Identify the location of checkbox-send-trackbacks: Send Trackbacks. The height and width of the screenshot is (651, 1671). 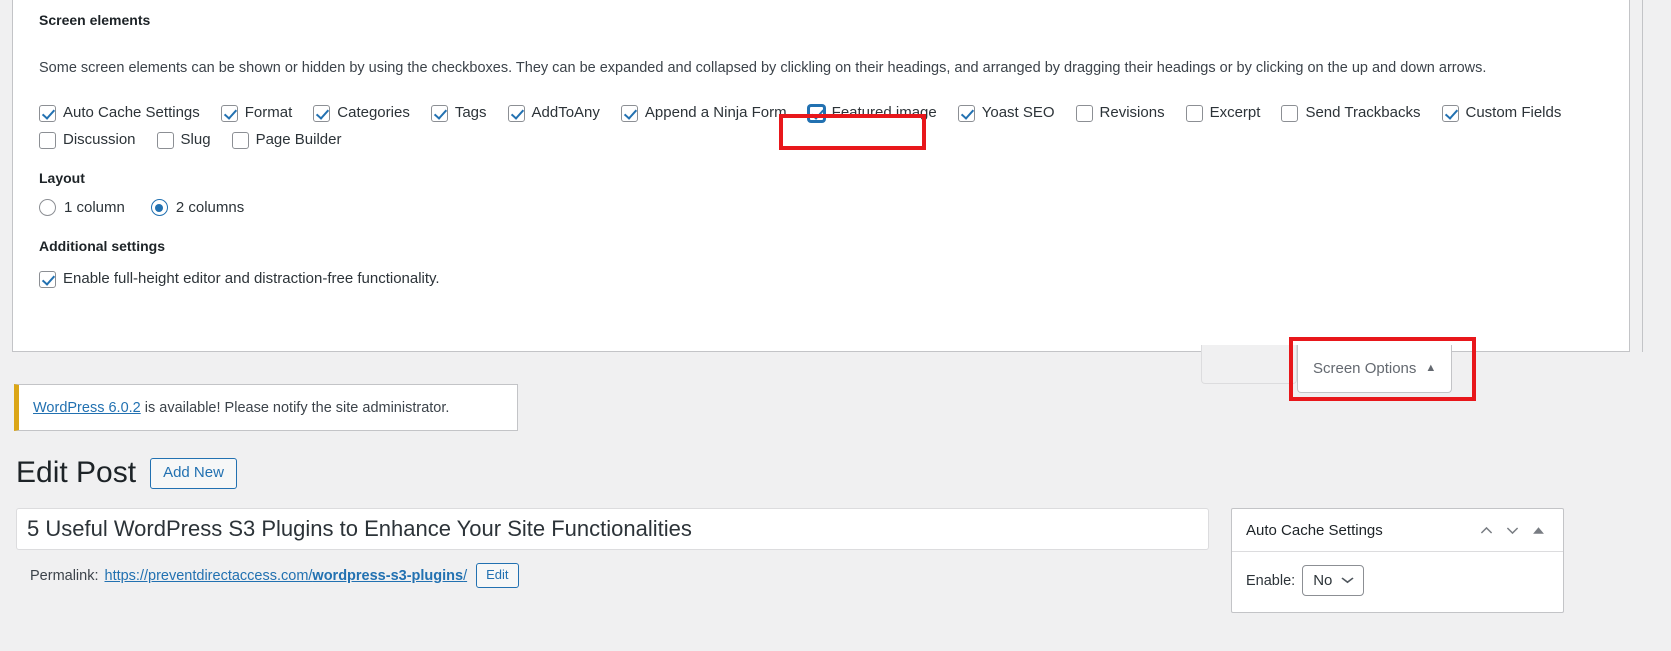
(1351, 113).